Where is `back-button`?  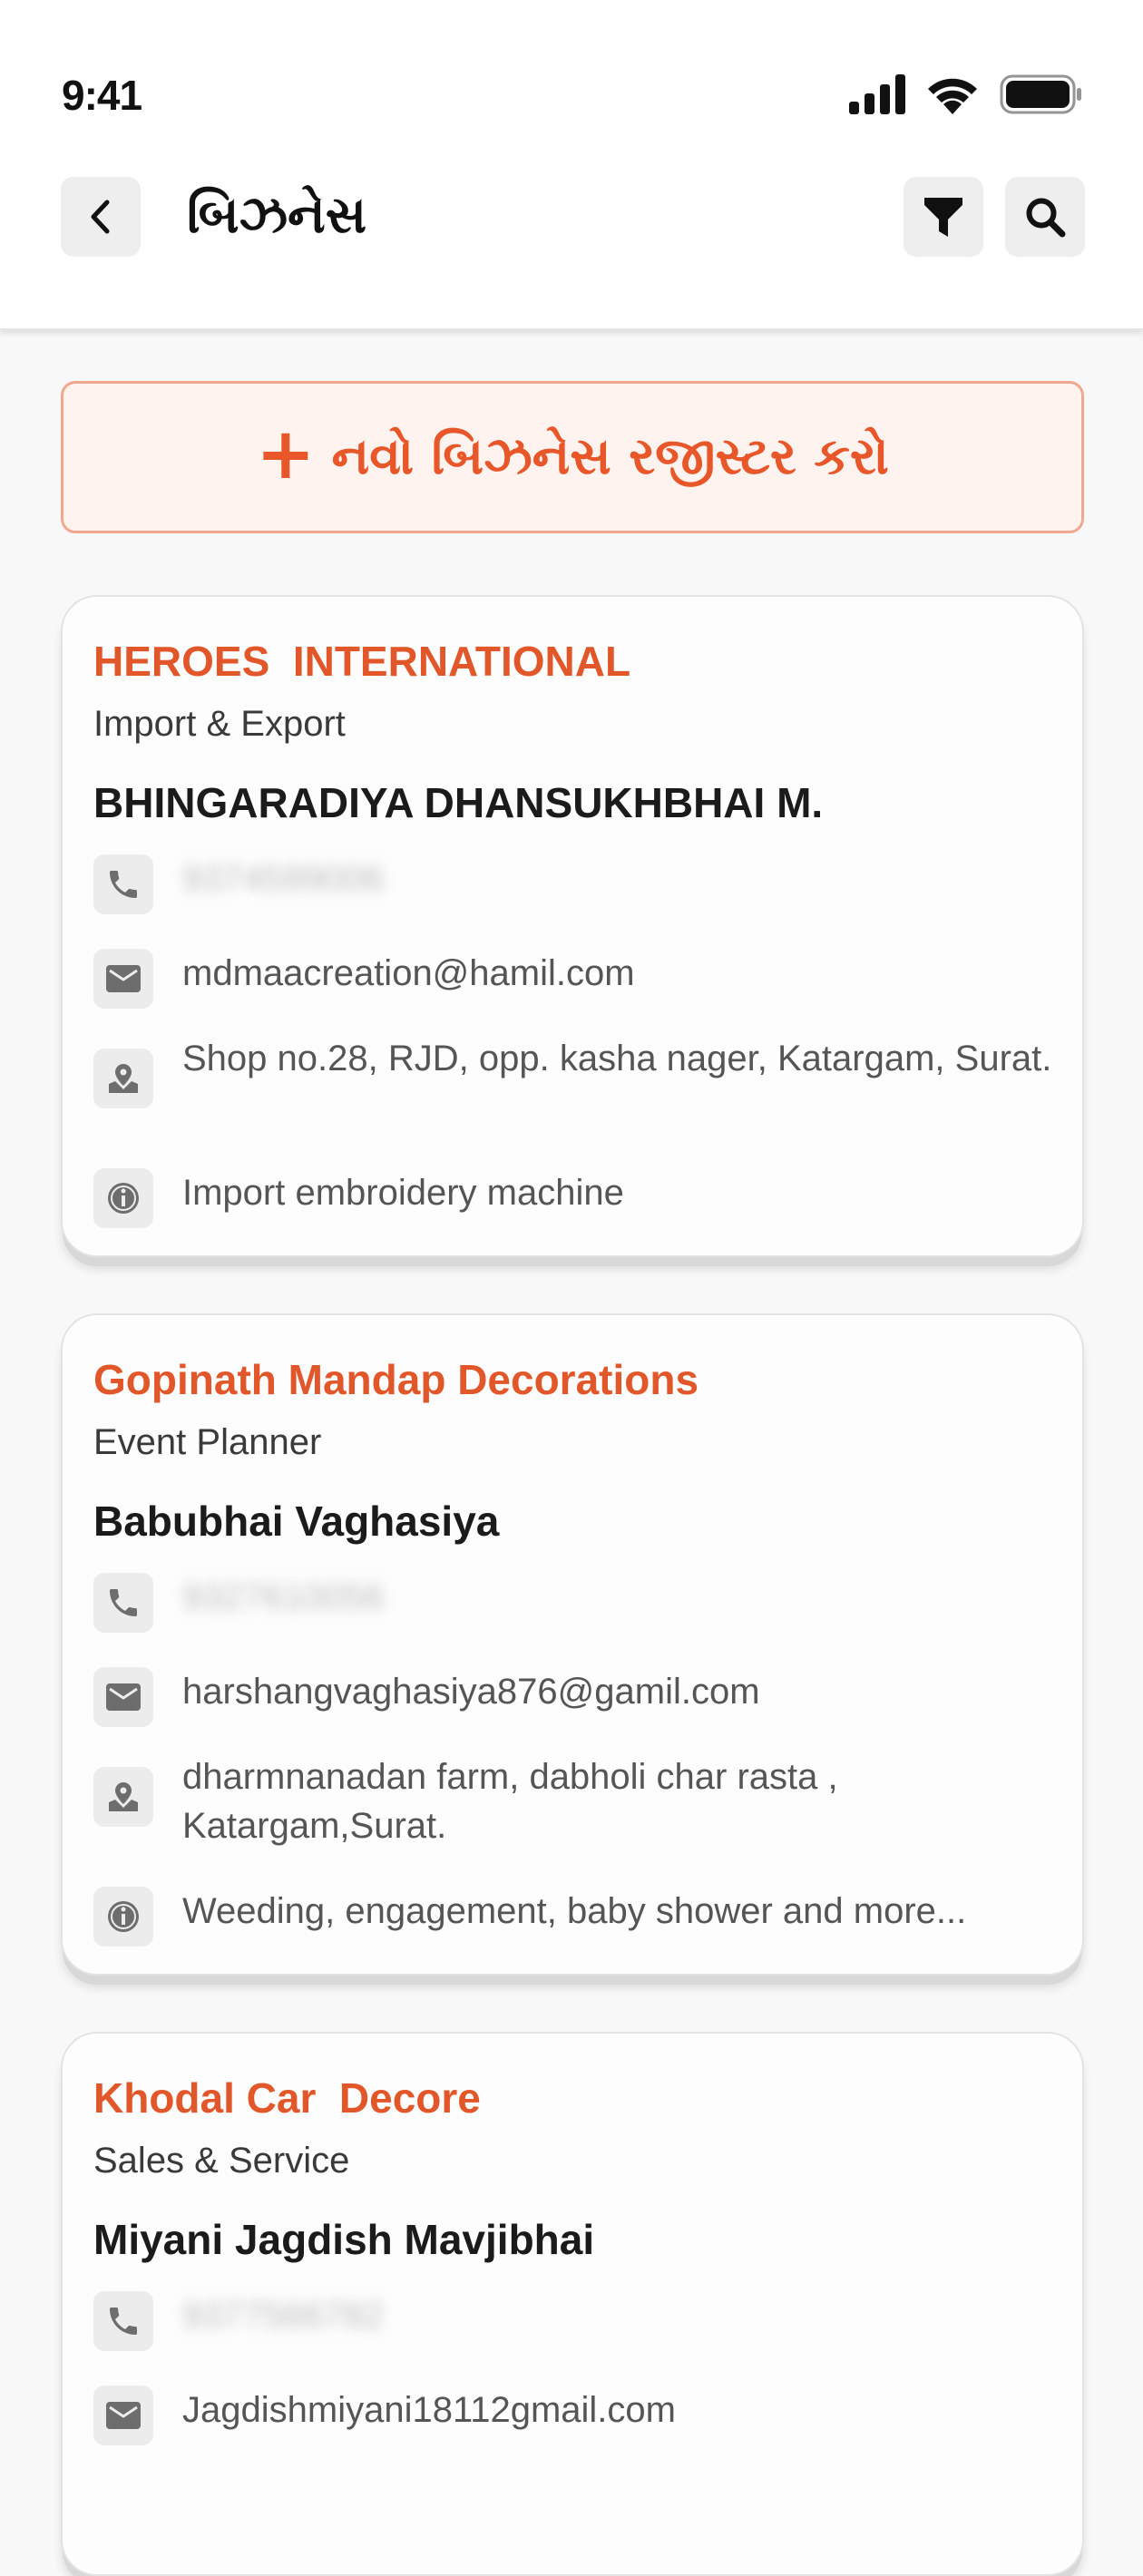
back-button is located at coordinates (101, 217).